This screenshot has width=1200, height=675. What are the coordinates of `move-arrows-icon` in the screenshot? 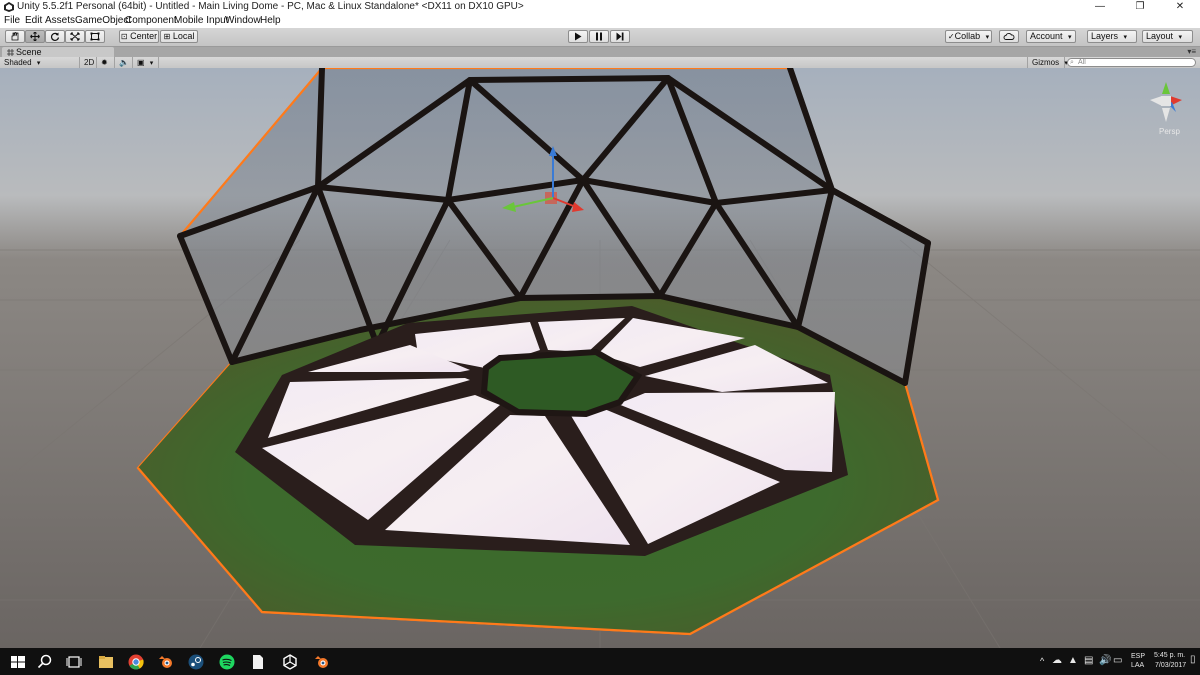 It's located at (35, 36).